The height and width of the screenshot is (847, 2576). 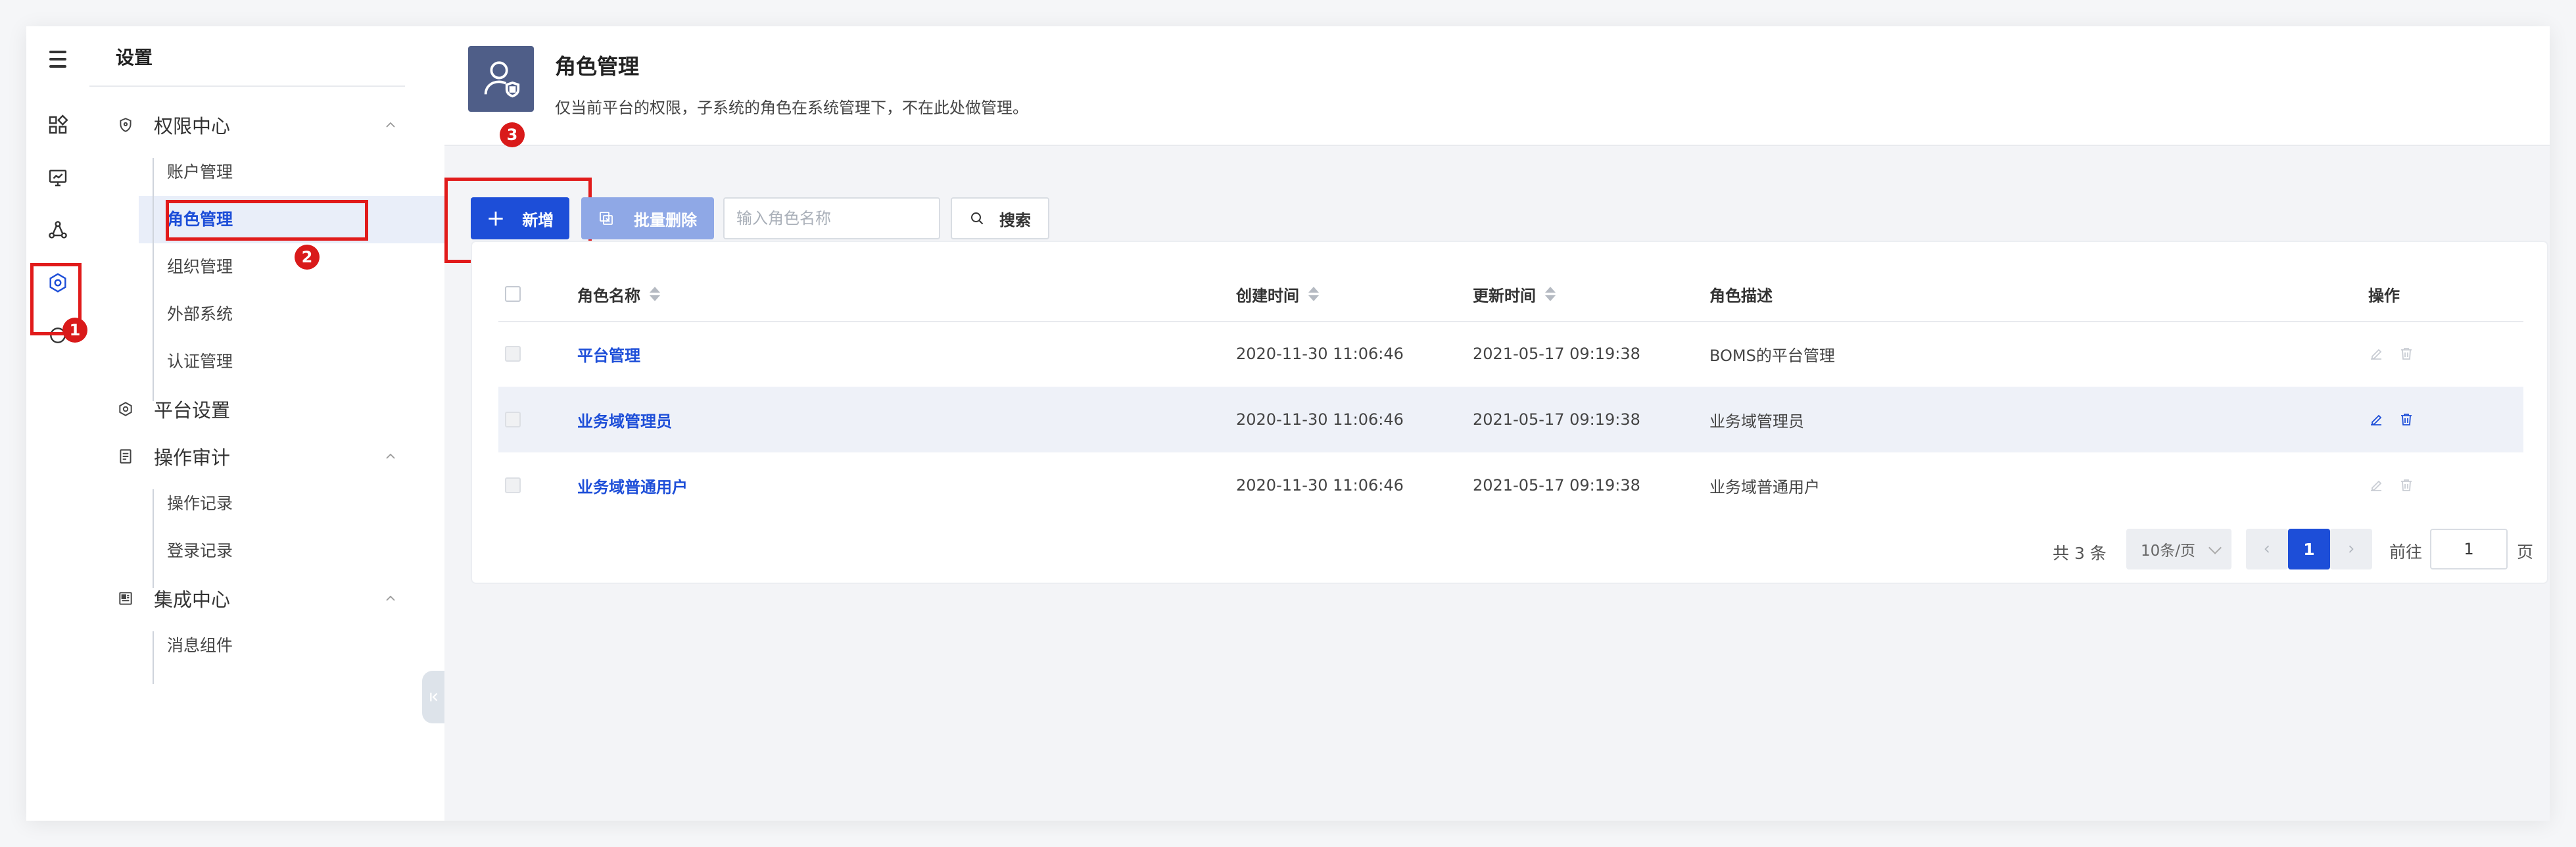 I want to click on description-cell: 业务域管理员, so click(x=1757, y=421).